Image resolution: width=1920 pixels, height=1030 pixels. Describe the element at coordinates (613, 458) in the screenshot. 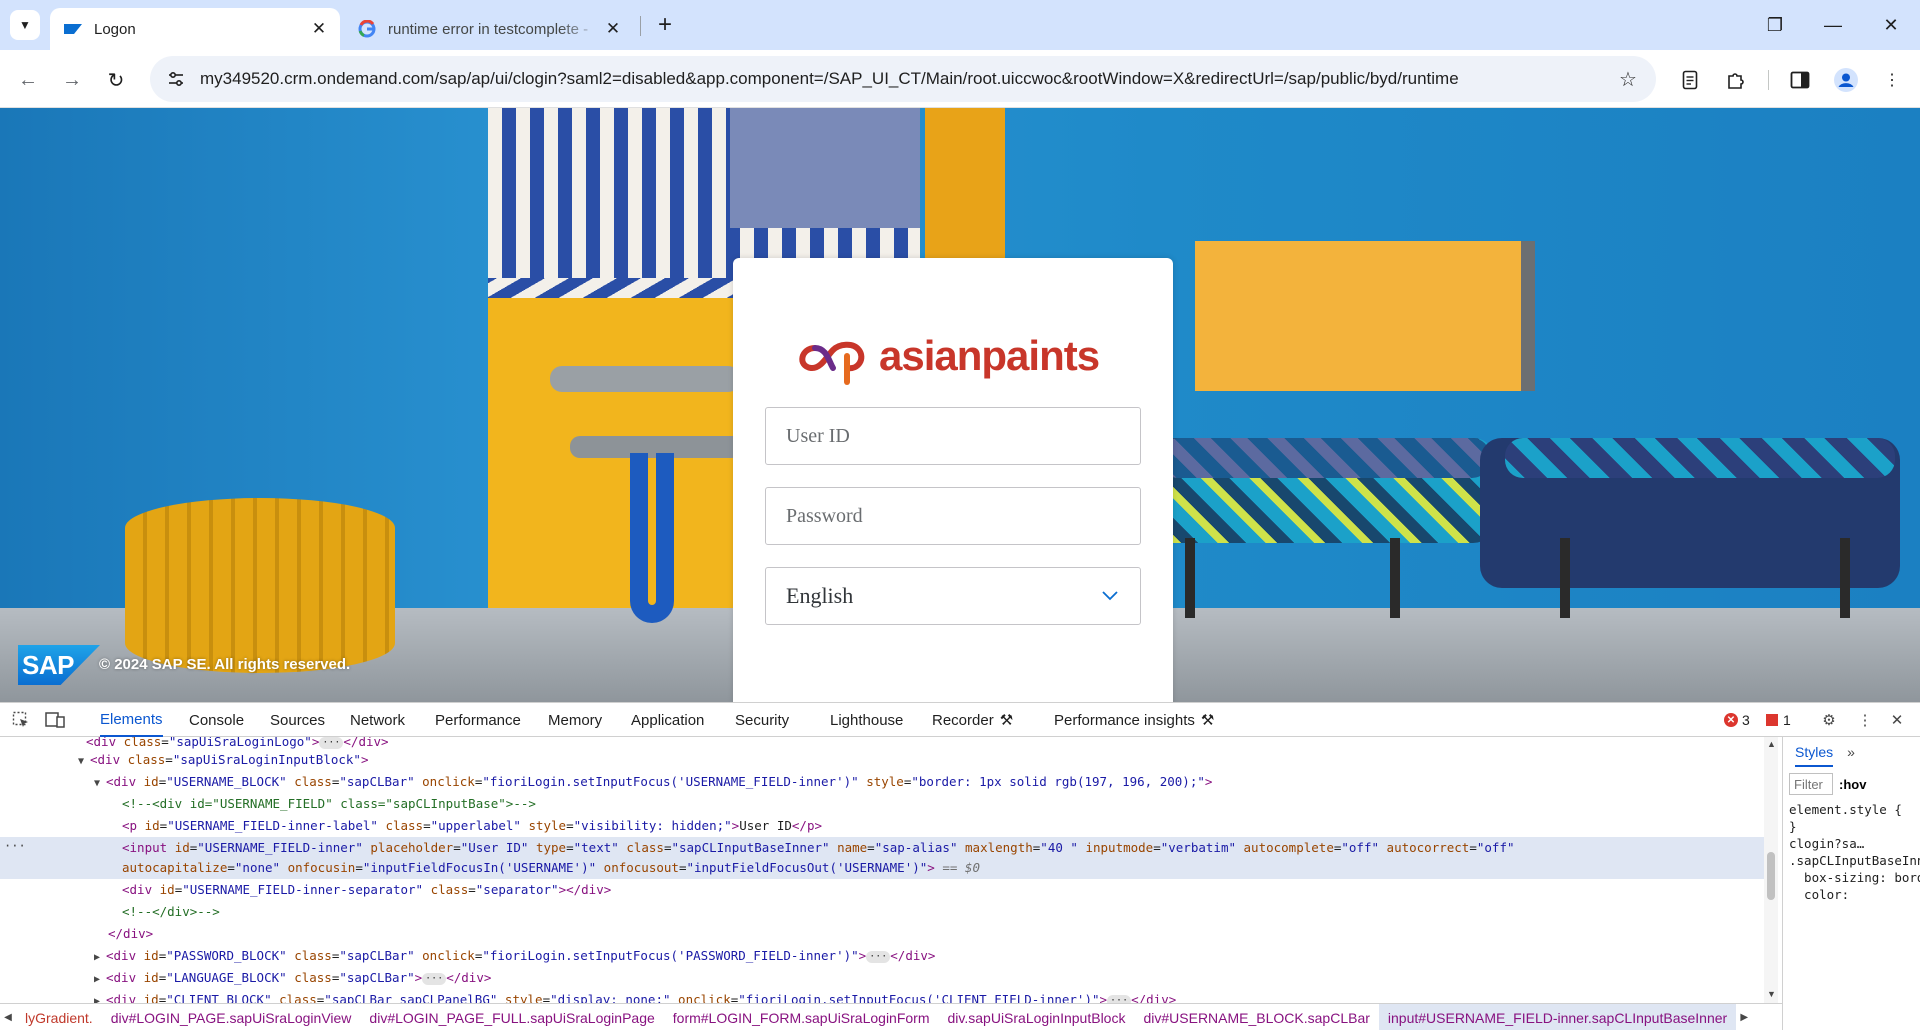

I see `background-yellow-panel` at that location.